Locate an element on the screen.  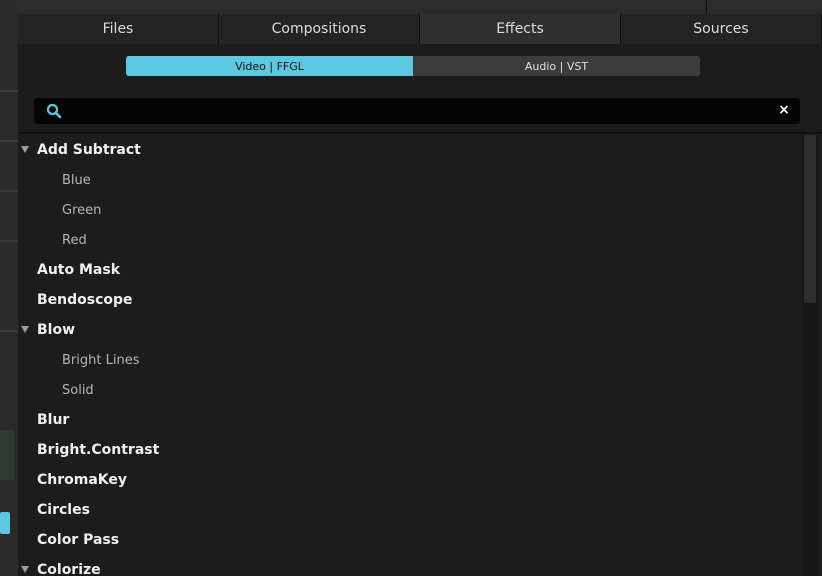
effect-item-auto-mask: Auto Mask is located at coordinates (410, 270).